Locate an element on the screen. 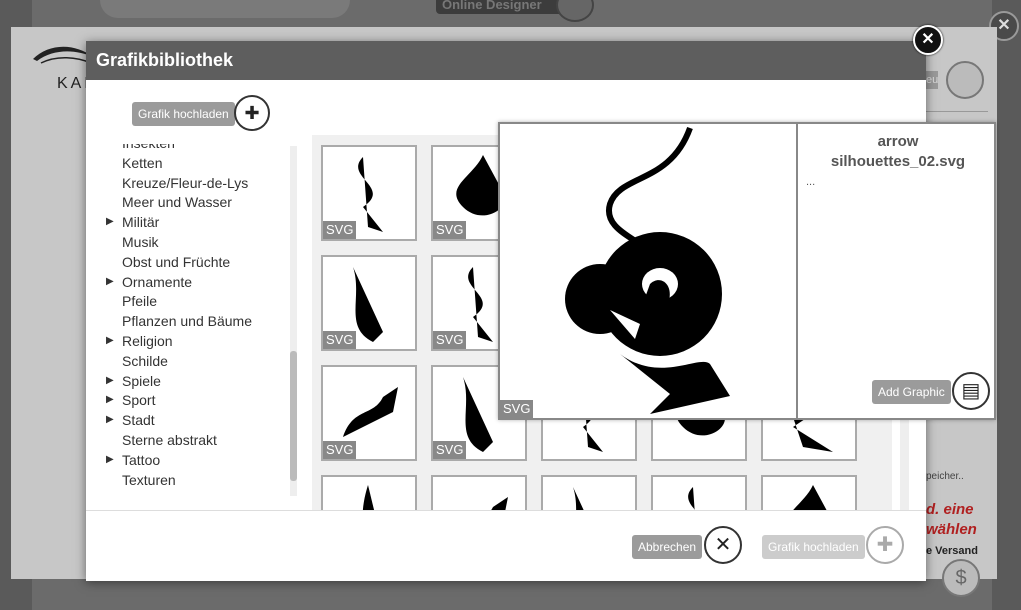 This screenshot has width=1021, height=610. upload-plus-icon-footer: ✚ is located at coordinates (885, 545).